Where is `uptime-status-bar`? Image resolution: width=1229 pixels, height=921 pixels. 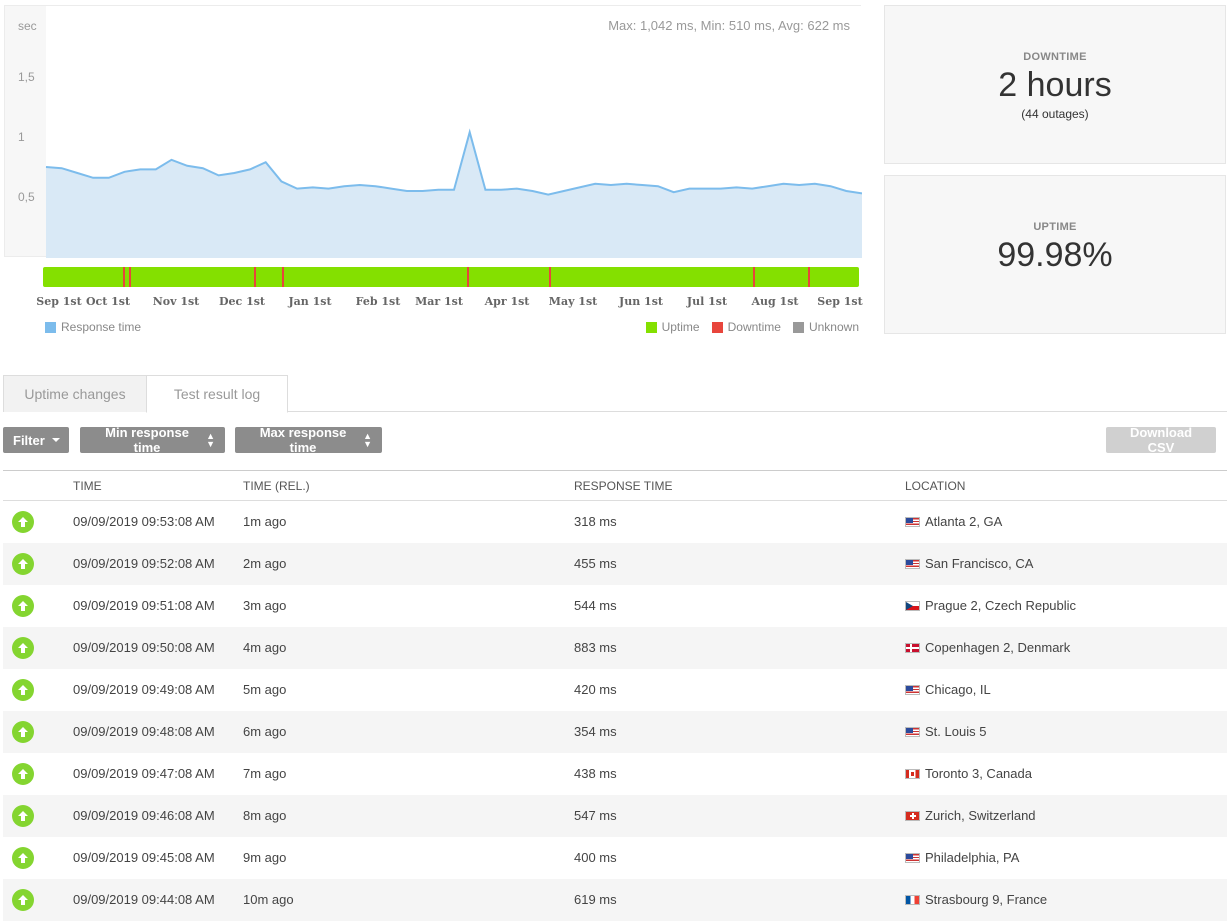
uptime-status-bar is located at coordinates (451, 277).